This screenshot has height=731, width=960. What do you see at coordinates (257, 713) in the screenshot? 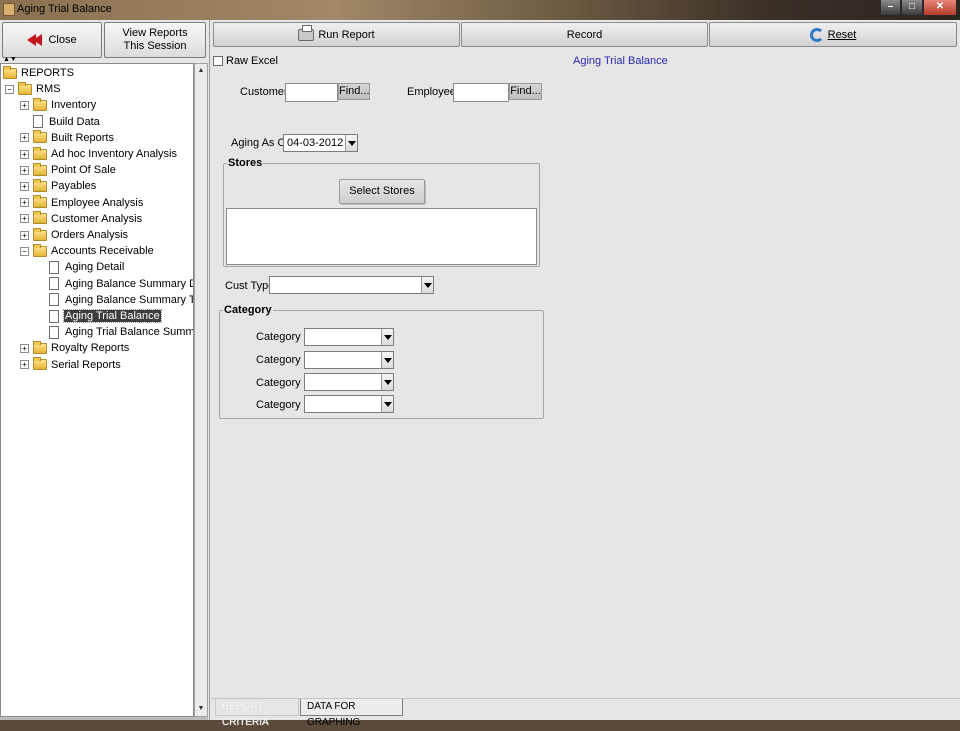
I see `tab-report-criteria: REPORT CRITERIA` at bounding box center [257, 713].